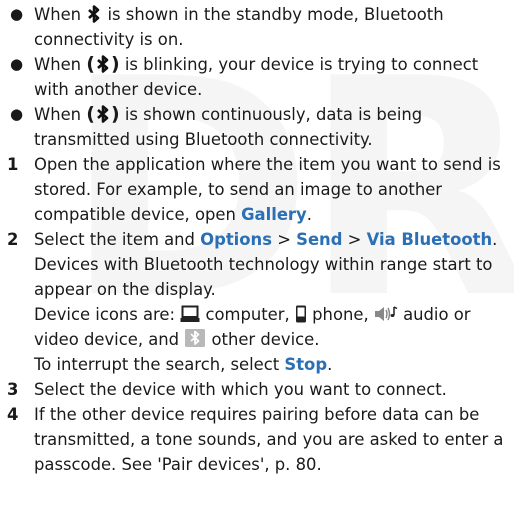  Describe the element at coordinates (236, 239) in the screenshot. I see `options-link: Options` at that location.